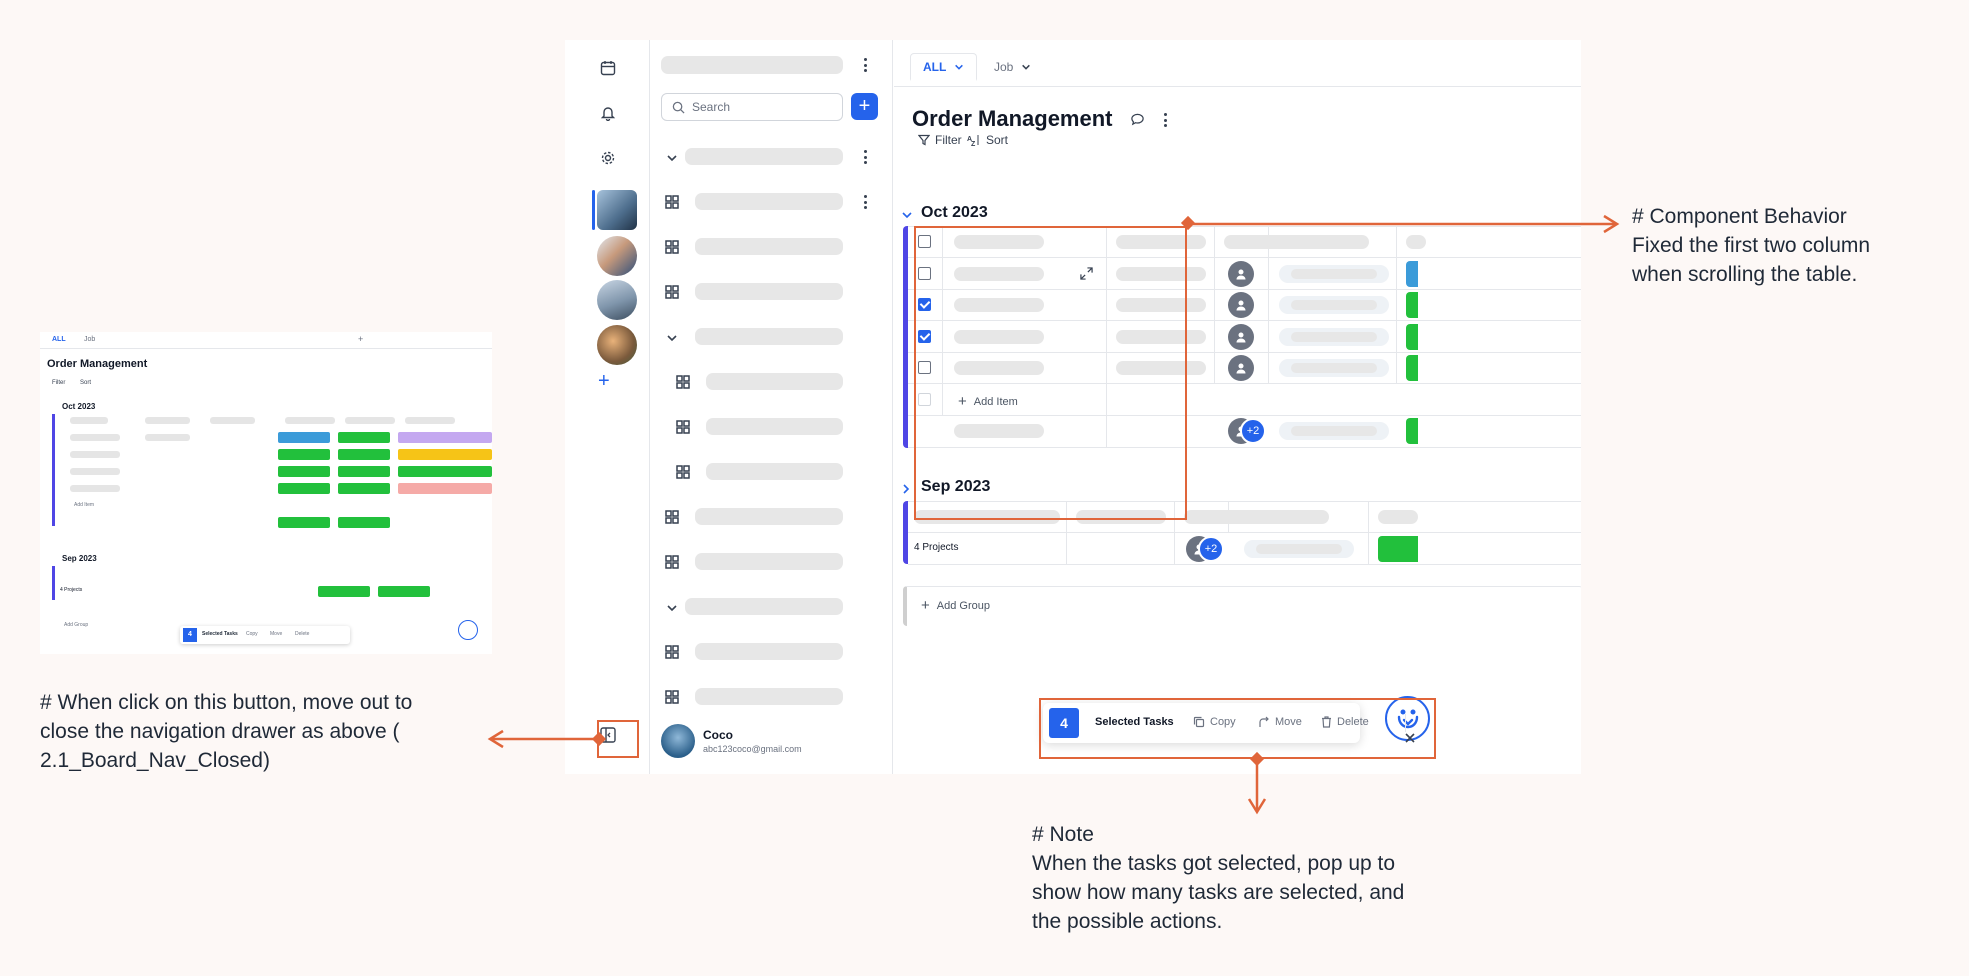  What do you see at coordinates (252, 634) in the screenshot?
I see `mini-copy: Copy` at bounding box center [252, 634].